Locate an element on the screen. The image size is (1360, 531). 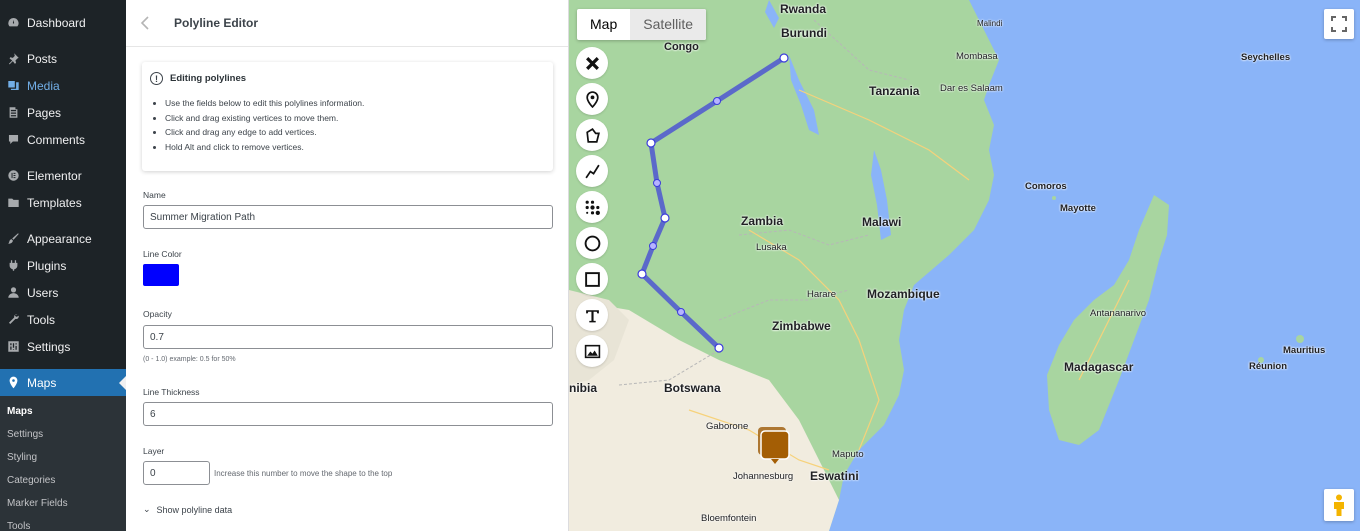
sidebar-item-appearance: Appearance is located at coordinates (63, 238).